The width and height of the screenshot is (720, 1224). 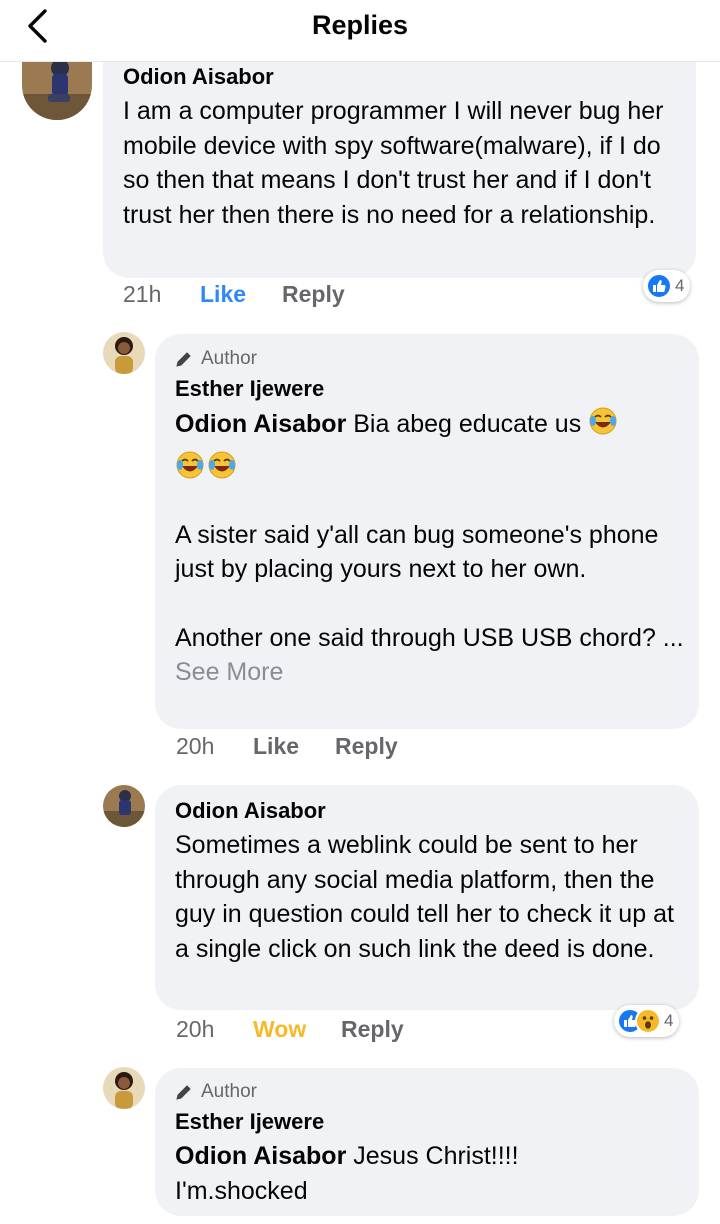 What do you see at coordinates (360, 25) in the screenshot?
I see `page-title: Replies` at bounding box center [360, 25].